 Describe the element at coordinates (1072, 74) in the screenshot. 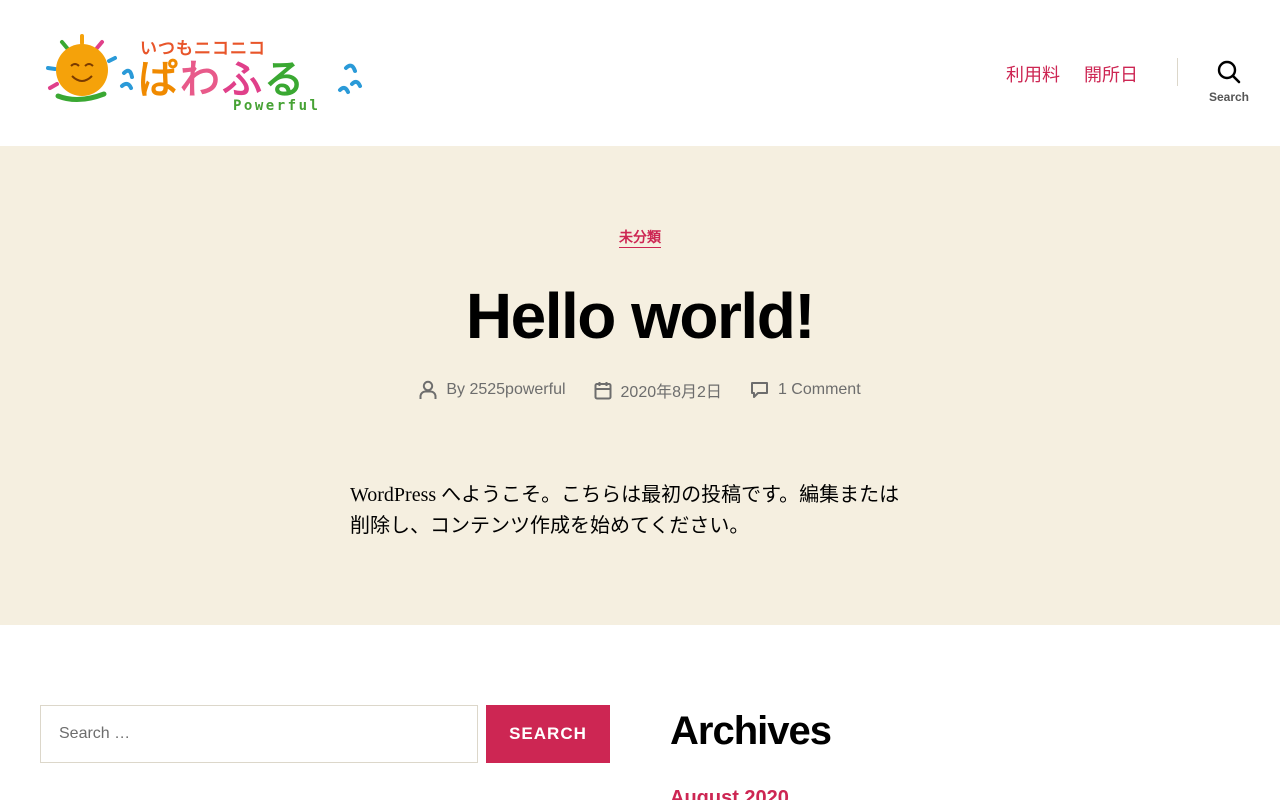

I see `primary-nav: 利用料 開所日` at that location.